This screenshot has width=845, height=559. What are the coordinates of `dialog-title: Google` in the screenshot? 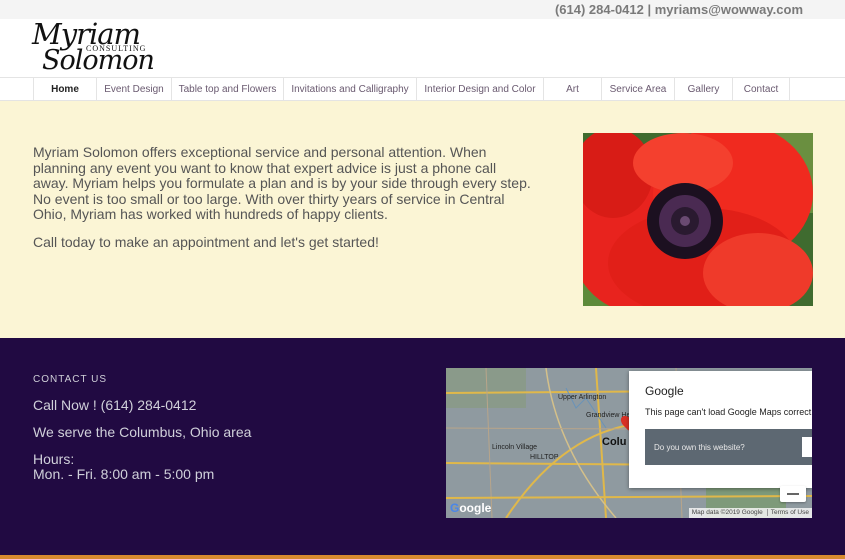 It's located at (664, 391).